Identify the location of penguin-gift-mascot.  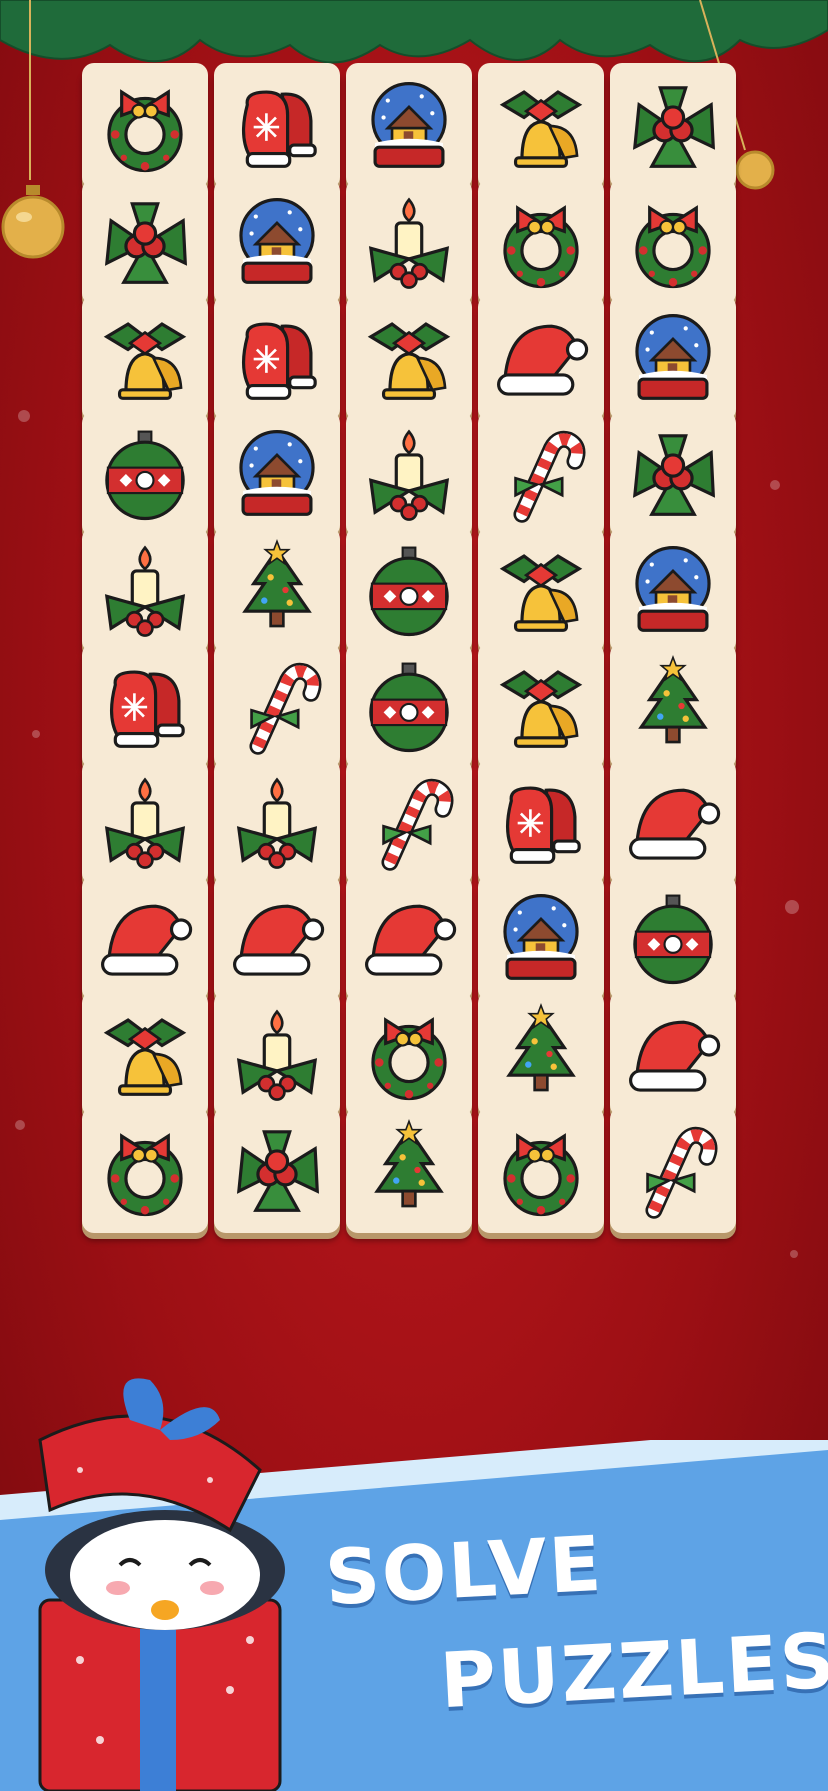
(161, 1584).